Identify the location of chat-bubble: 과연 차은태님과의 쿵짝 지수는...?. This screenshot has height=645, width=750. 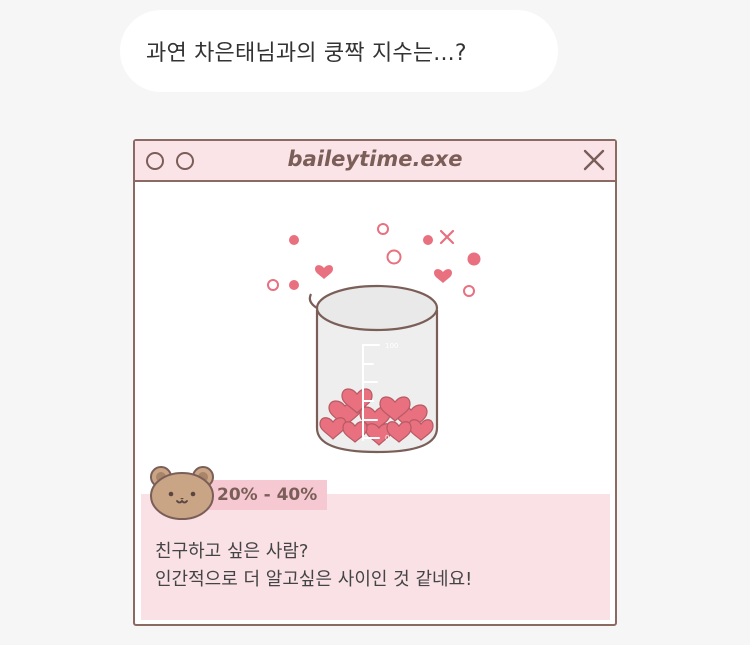
(339, 51).